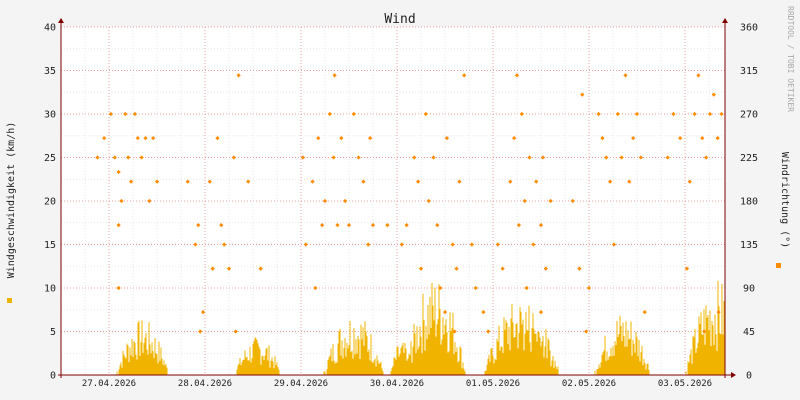 Image resolution: width=800 pixels, height=400 pixels. I want to click on left-tick-label: 25, so click(50, 158).